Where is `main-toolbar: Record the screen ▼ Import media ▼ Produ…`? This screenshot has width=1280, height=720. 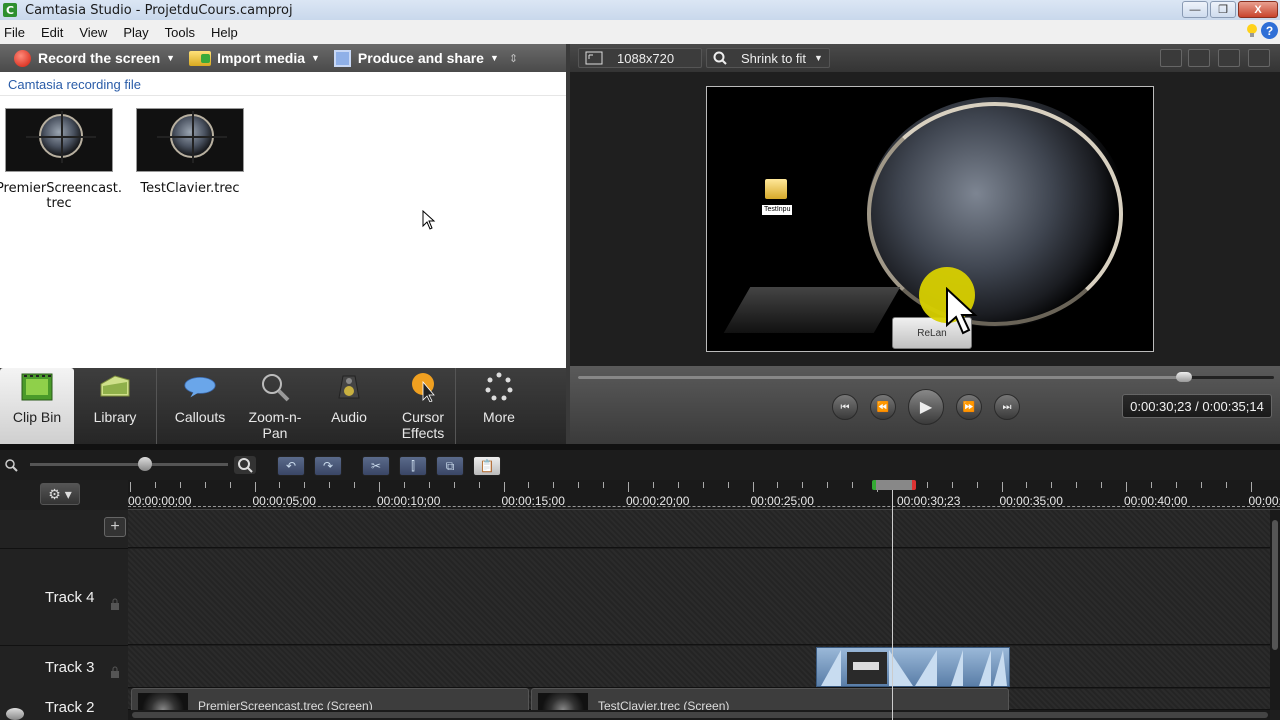
main-toolbar: Record the screen ▼ Import media ▼ Produ… is located at coordinates (283, 58).